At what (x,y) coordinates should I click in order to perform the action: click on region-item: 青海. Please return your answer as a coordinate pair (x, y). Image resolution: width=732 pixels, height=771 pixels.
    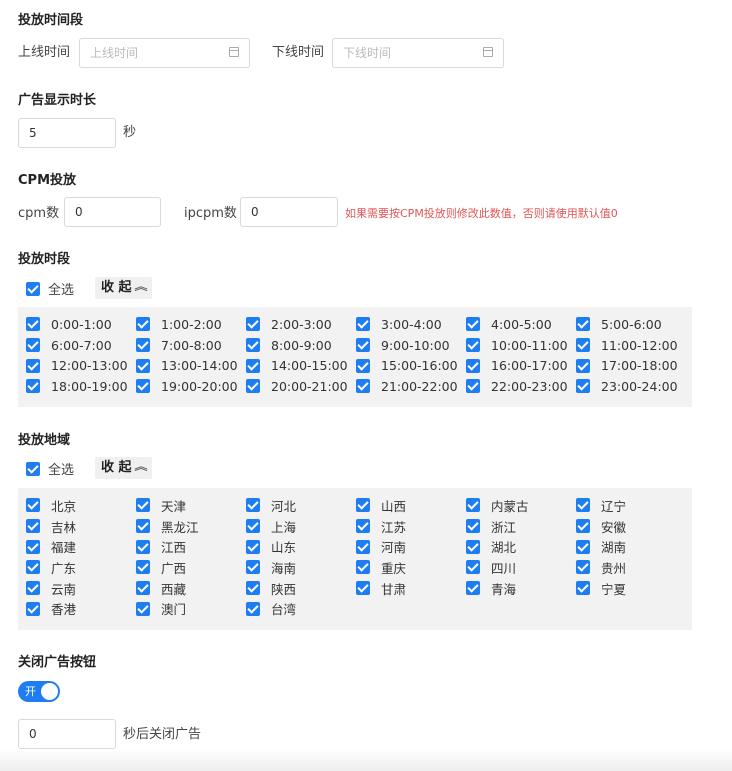
    Looking at the image, I should click on (521, 588).